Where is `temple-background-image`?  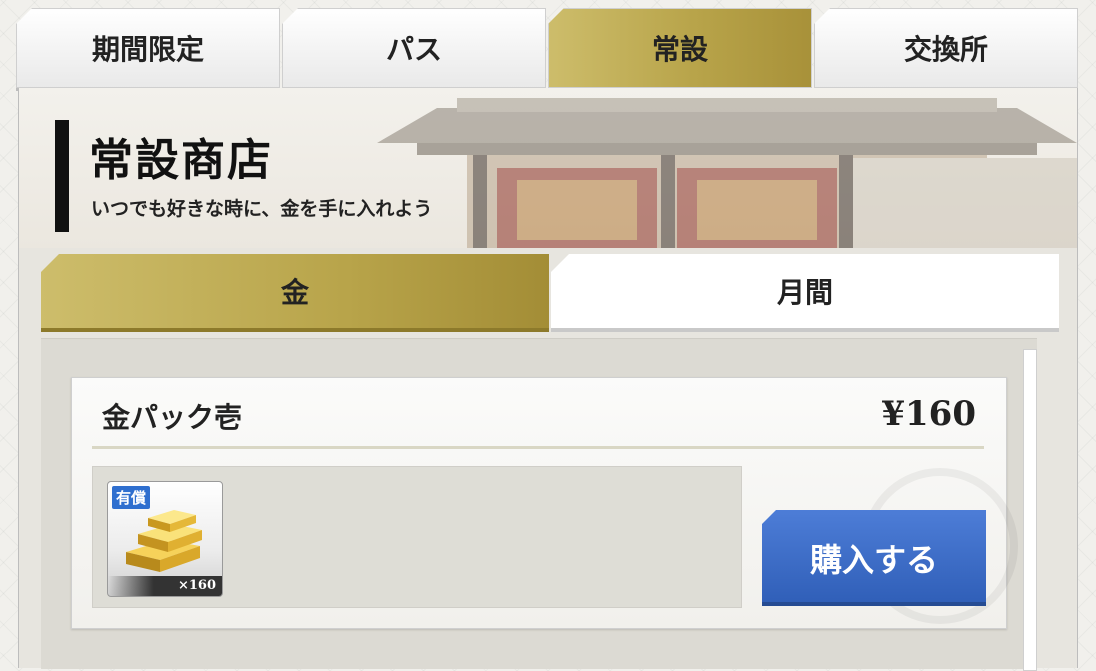 temple-background-image is located at coordinates (727, 173).